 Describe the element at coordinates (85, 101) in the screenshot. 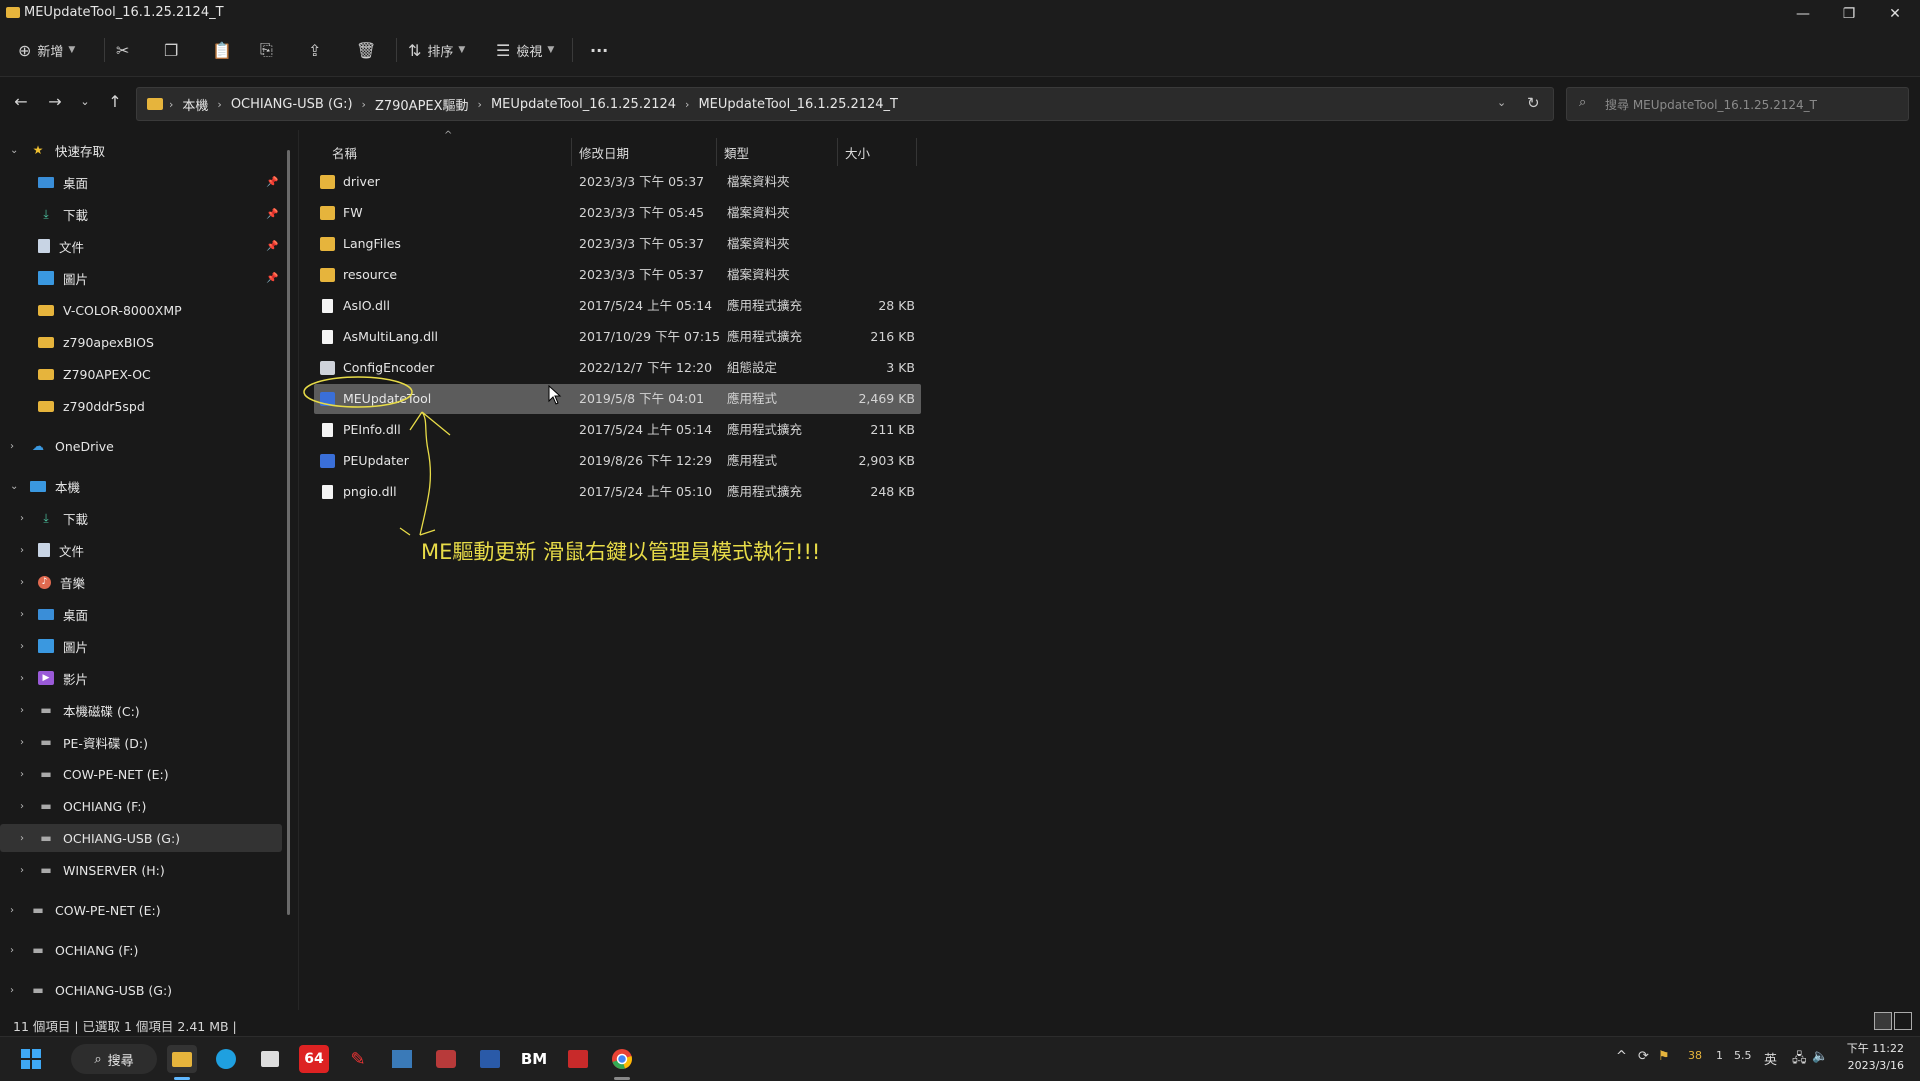

I see `recent-locations-button: ⌄` at that location.